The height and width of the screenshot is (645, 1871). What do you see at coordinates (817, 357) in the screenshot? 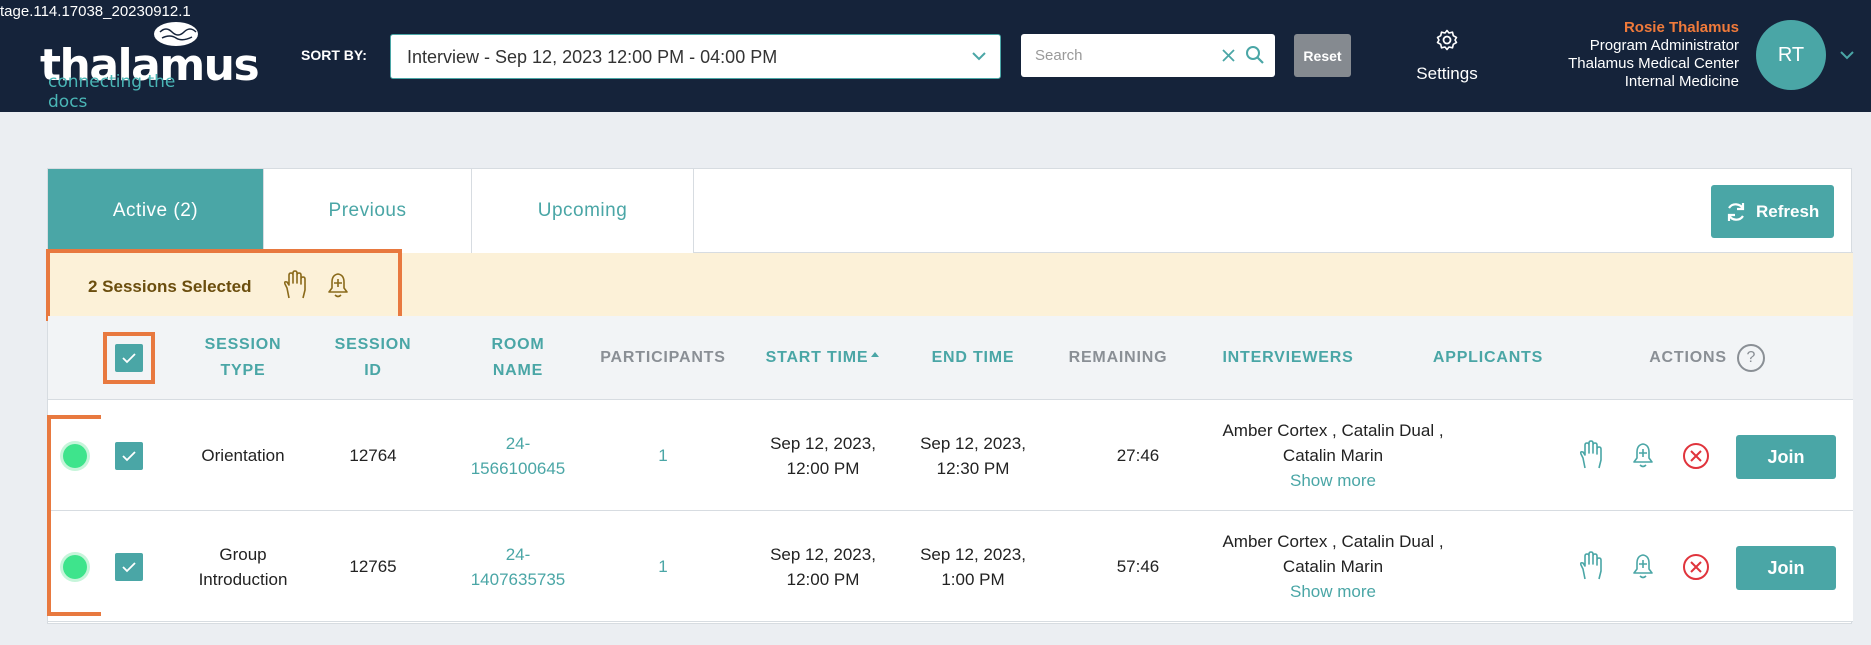
I see `col-start-time-label: START TIME` at bounding box center [817, 357].